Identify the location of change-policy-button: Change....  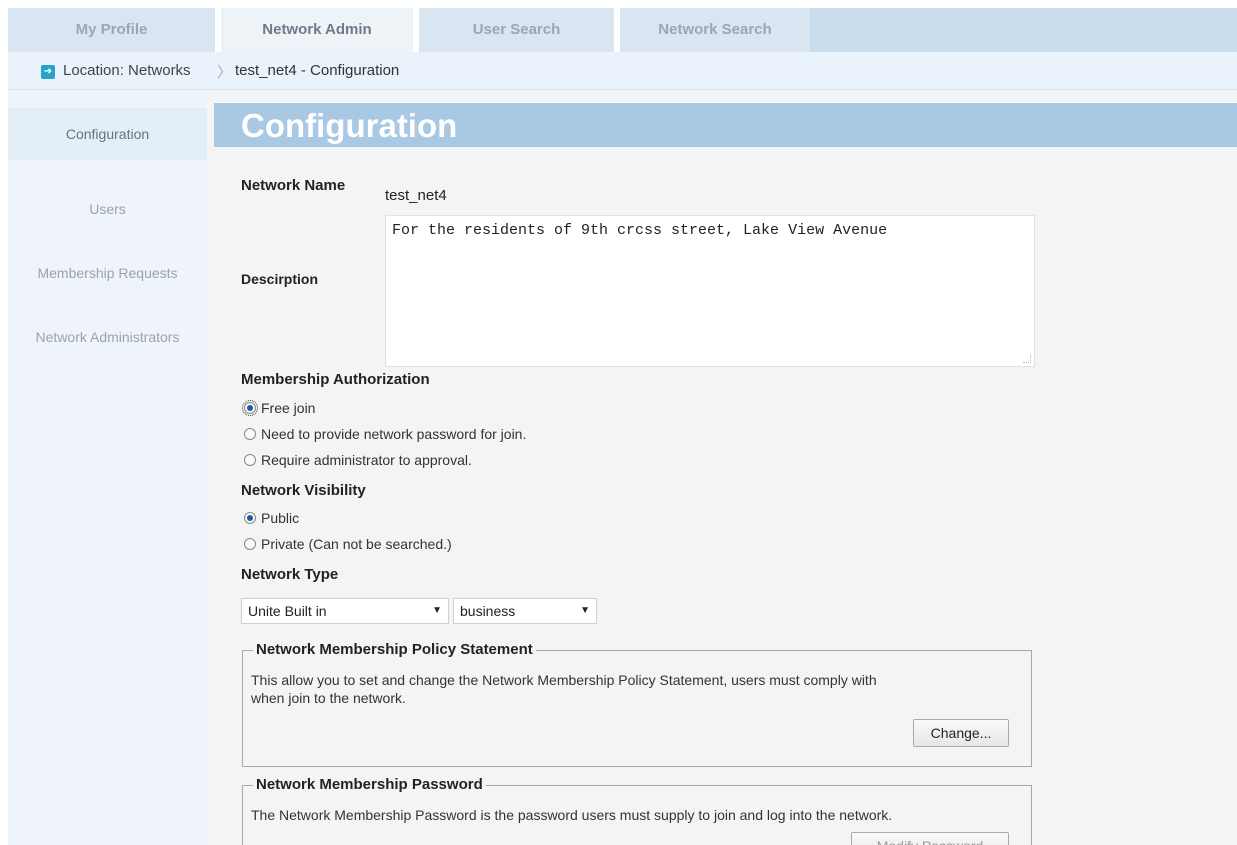
(961, 733).